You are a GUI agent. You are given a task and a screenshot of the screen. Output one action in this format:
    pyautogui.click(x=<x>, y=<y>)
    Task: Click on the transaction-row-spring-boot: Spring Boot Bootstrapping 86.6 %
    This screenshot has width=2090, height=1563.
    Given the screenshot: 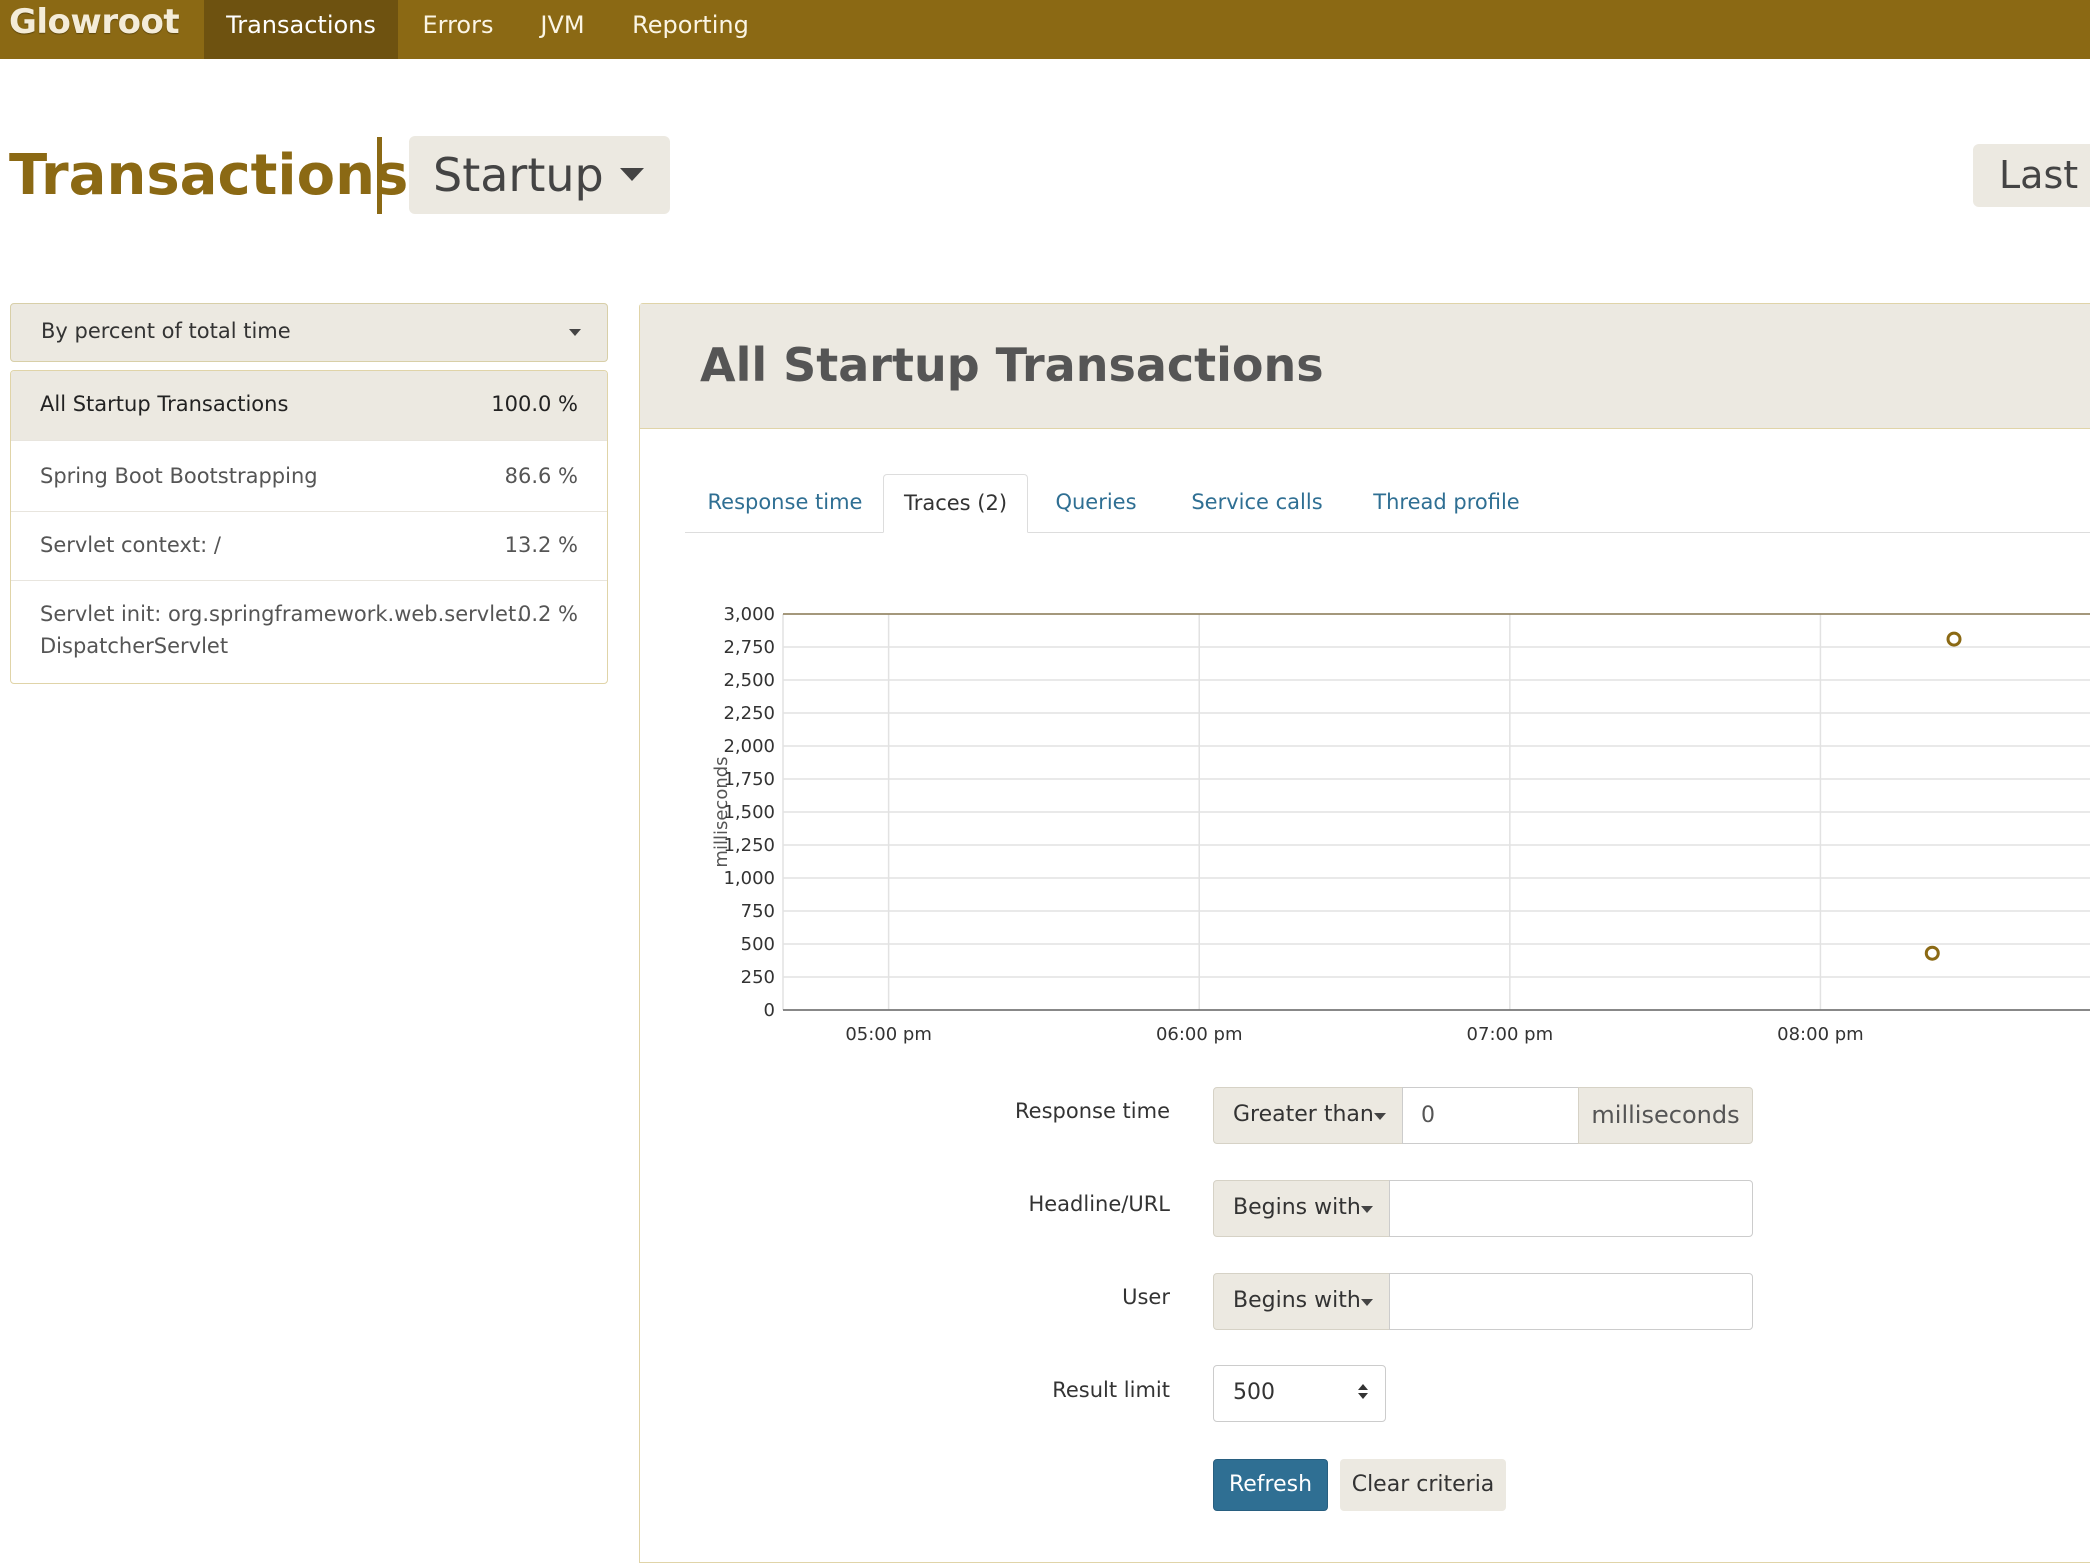 What is the action you would take?
    pyautogui.click(x=309, y=477)
    